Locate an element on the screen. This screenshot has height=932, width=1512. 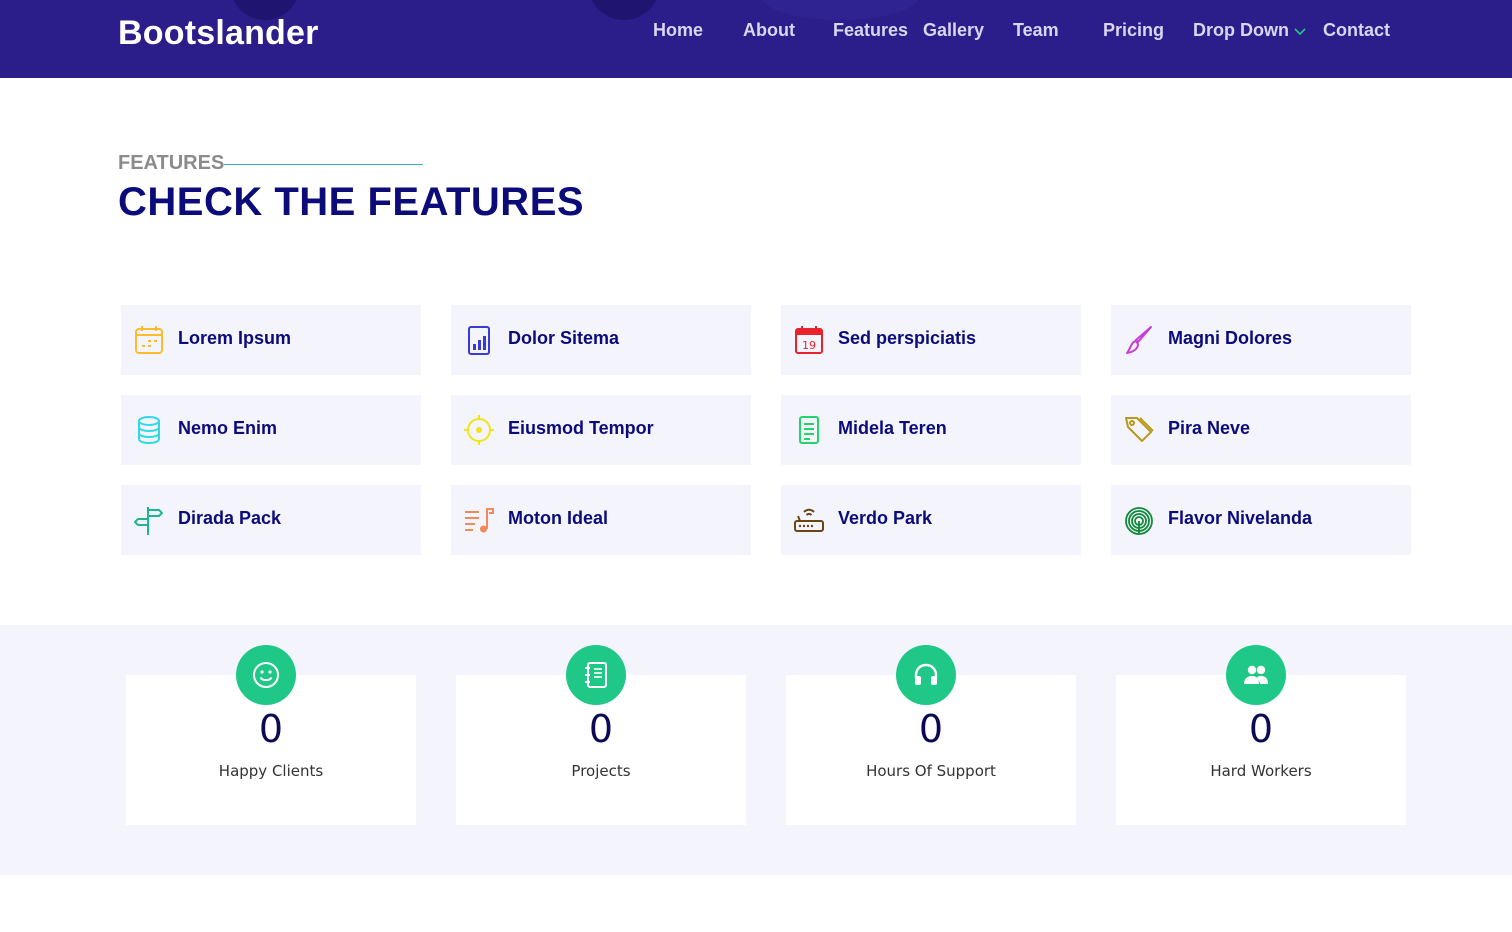
feature-card-nemo-enim: Nemo Enim is located at coordinates (271, 430).